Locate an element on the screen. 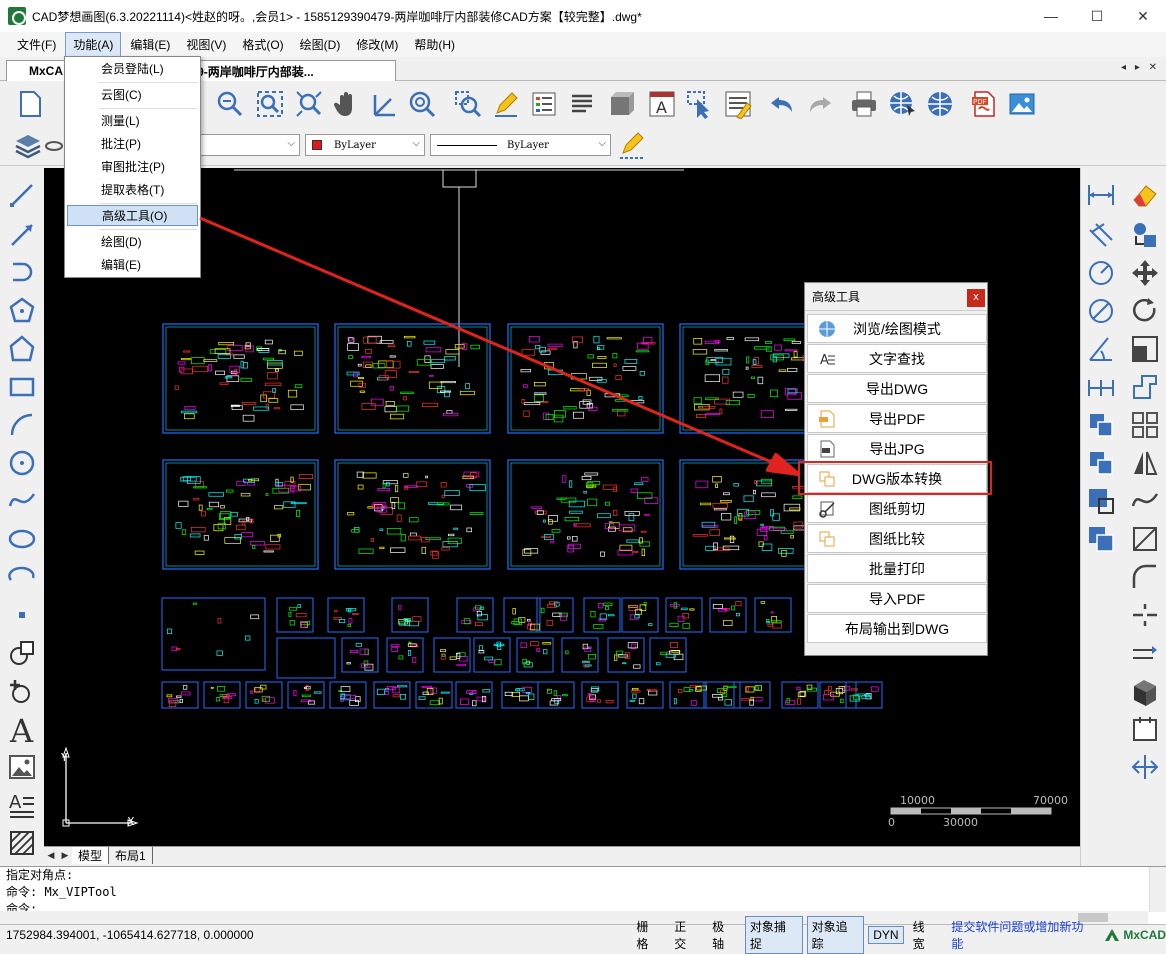 Image resolution: width=1166 pixels, height=954 pixels. menu-item-draw: 绘图(D) is located at coordinates (132, 242).